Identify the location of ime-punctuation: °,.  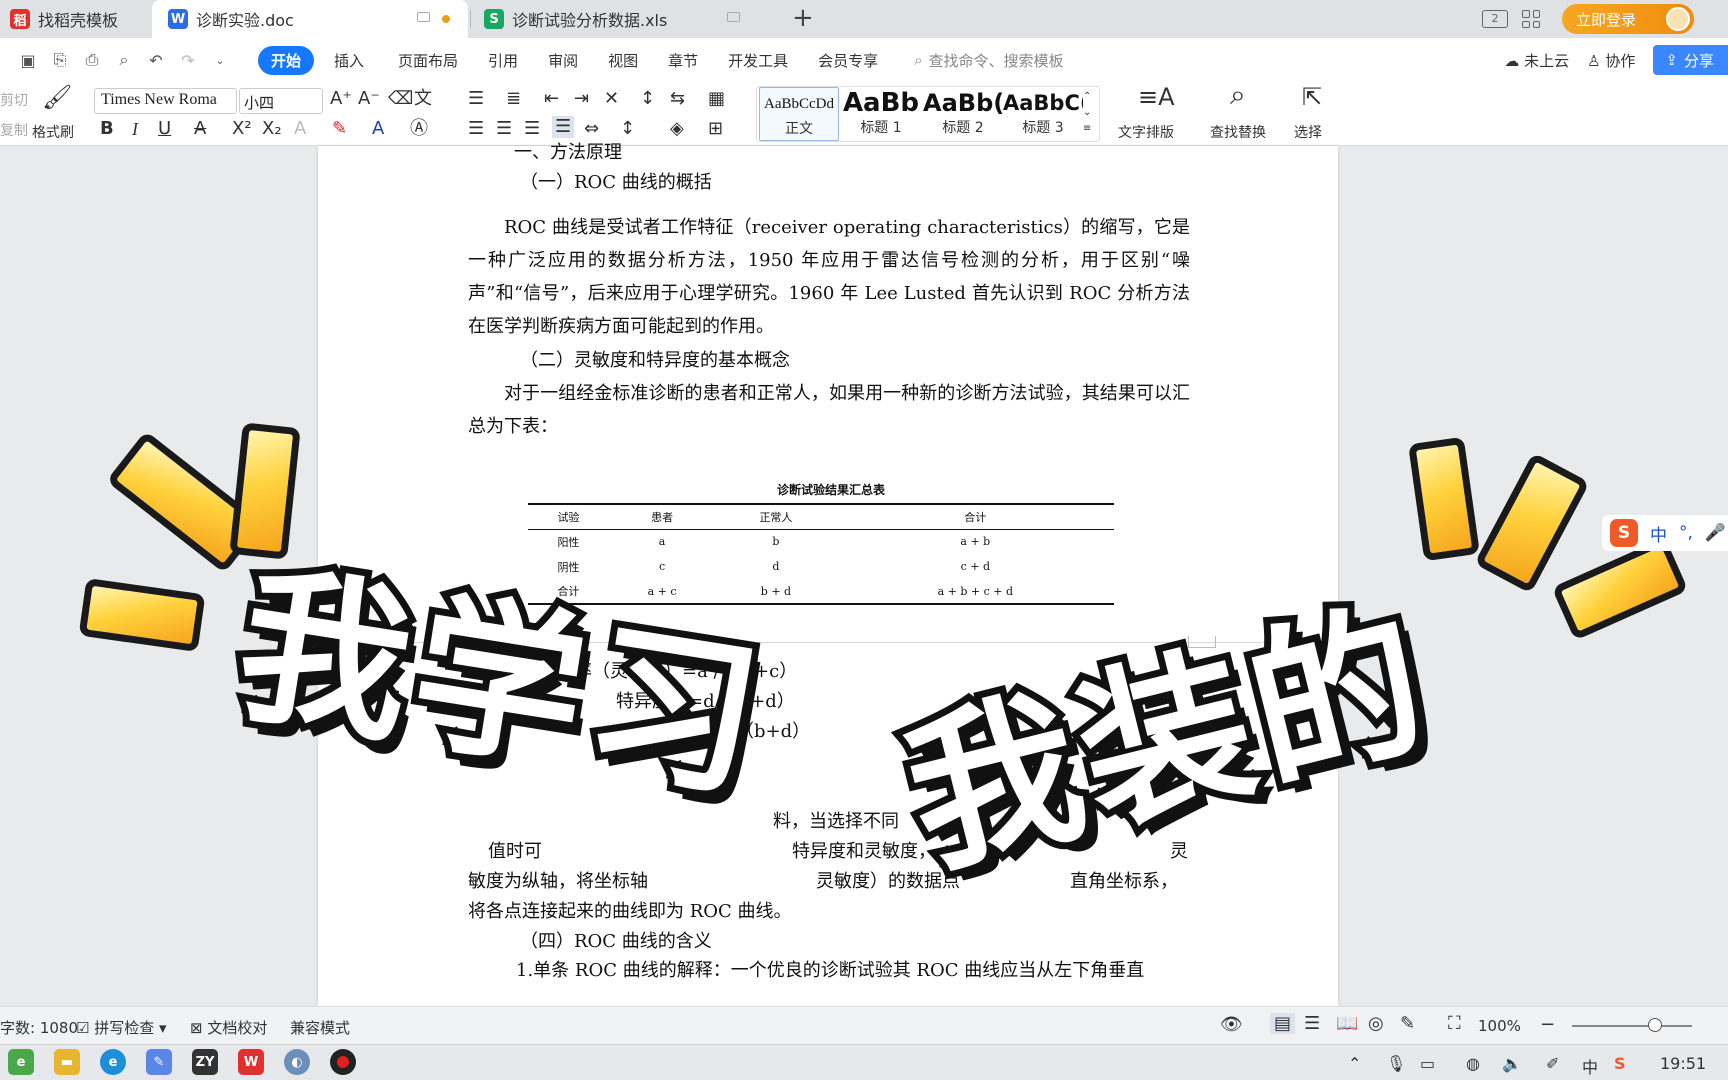
(1686, 533).